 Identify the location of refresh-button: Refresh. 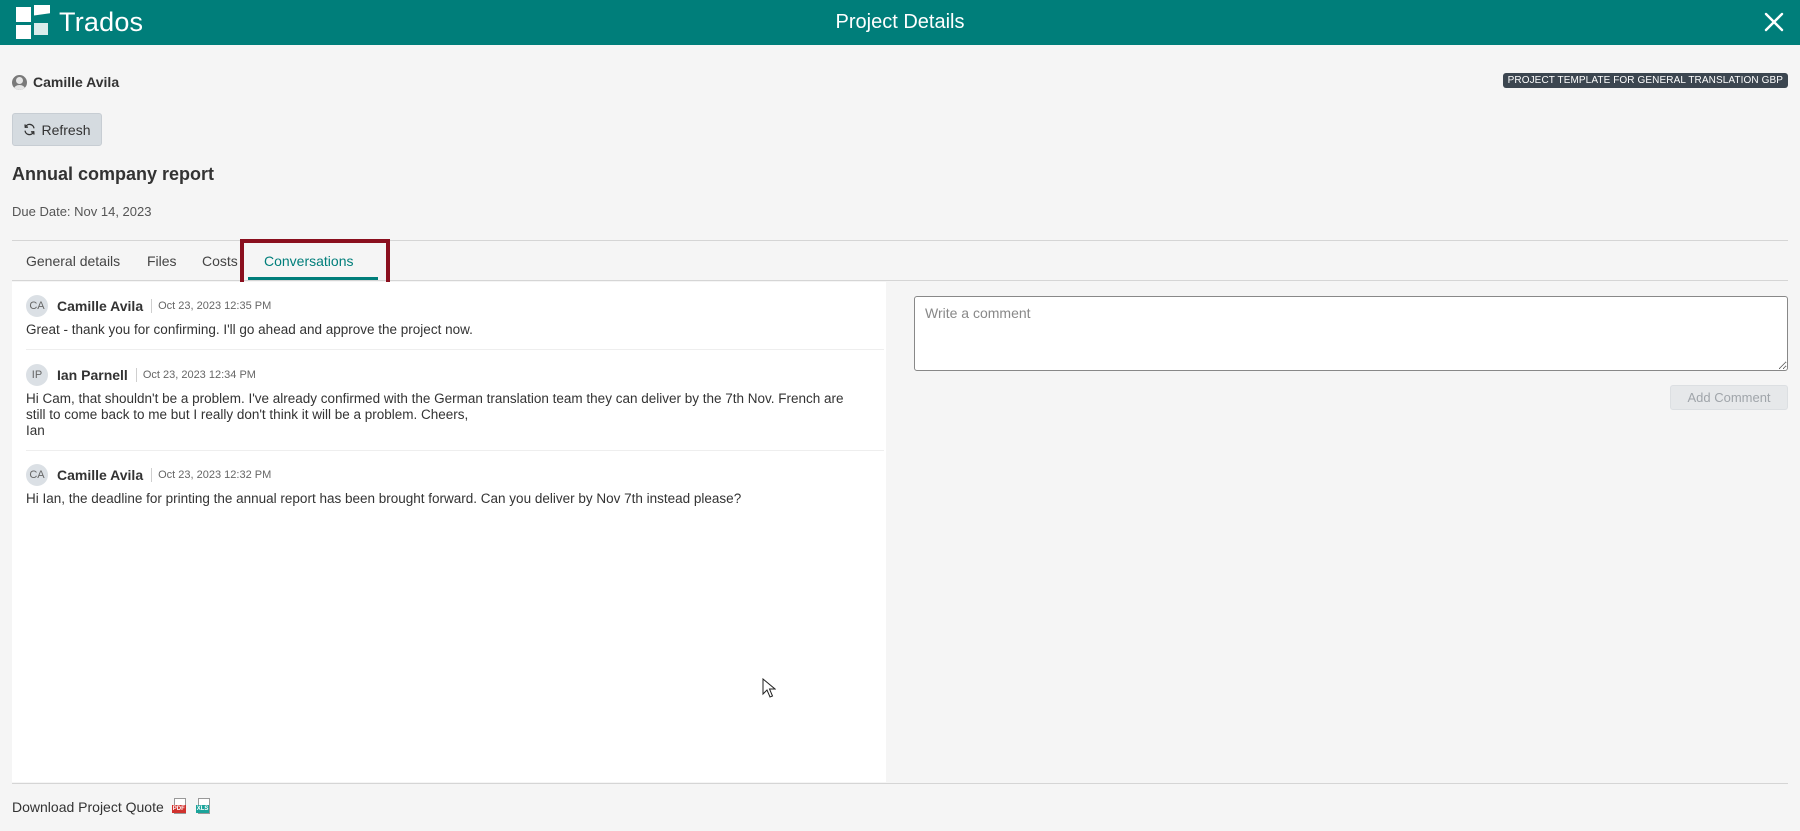
(57, 129).